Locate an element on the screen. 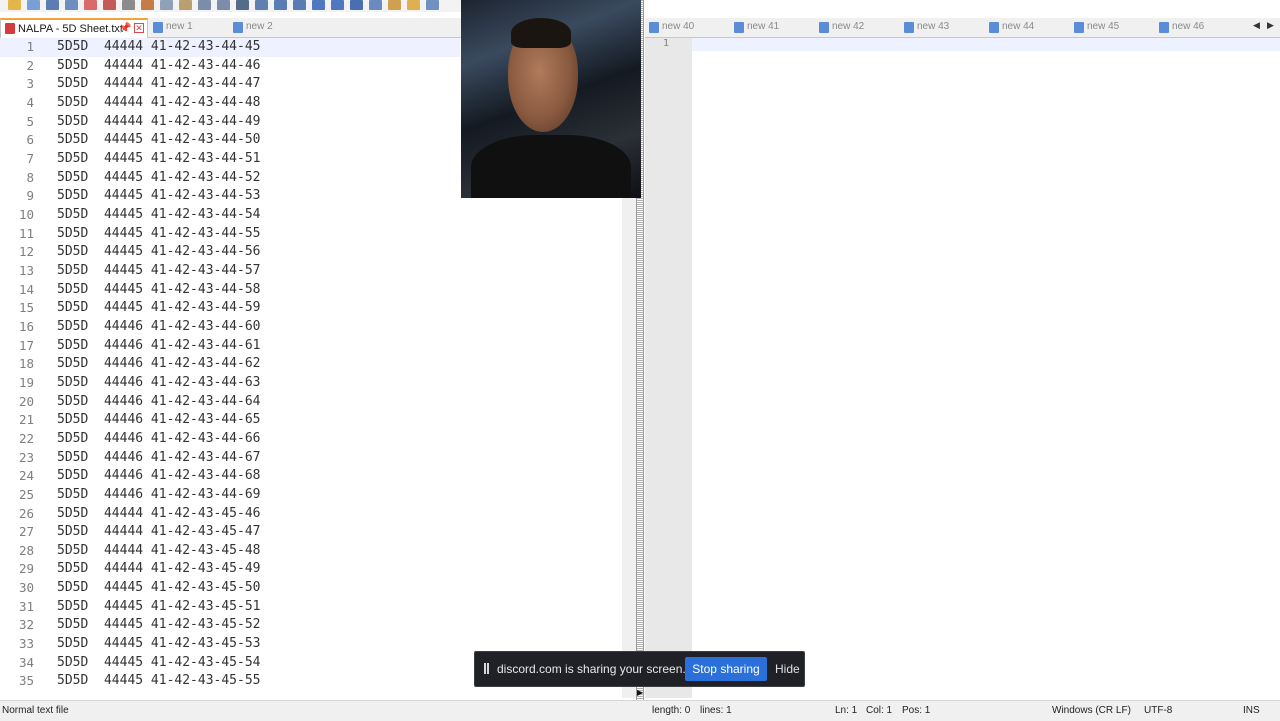 Image resolution: width=1280 pixels, height=721 pixels. find-icon is located at coordinates (242, 5).